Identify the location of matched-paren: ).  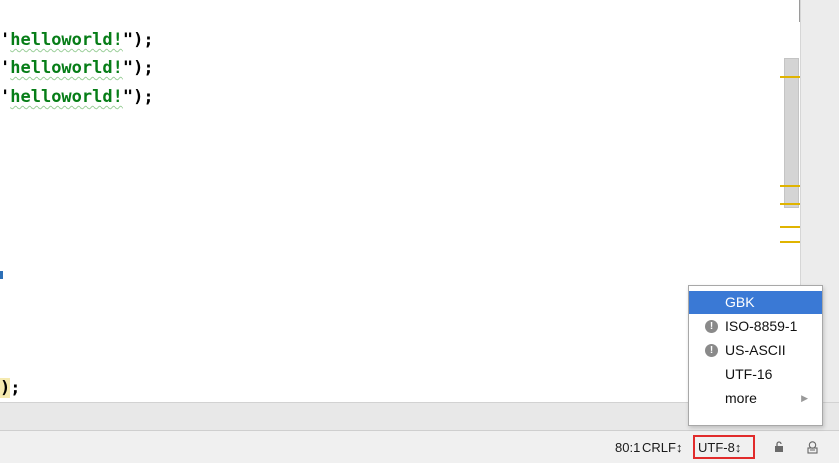
(5, 388).